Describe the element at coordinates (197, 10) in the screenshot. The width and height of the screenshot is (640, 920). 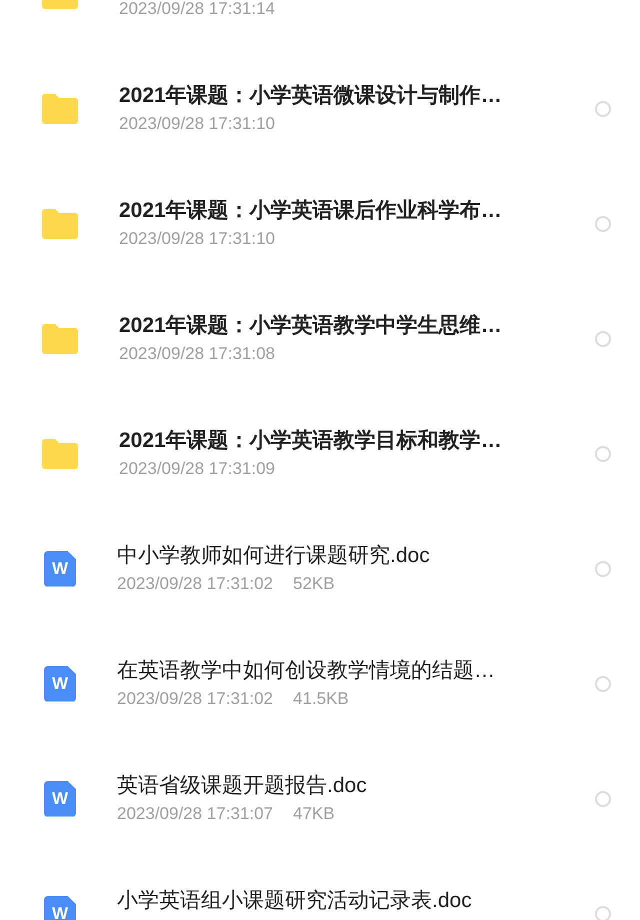
I see `modified-date: 2023/09/28 17:31:14` at that location.